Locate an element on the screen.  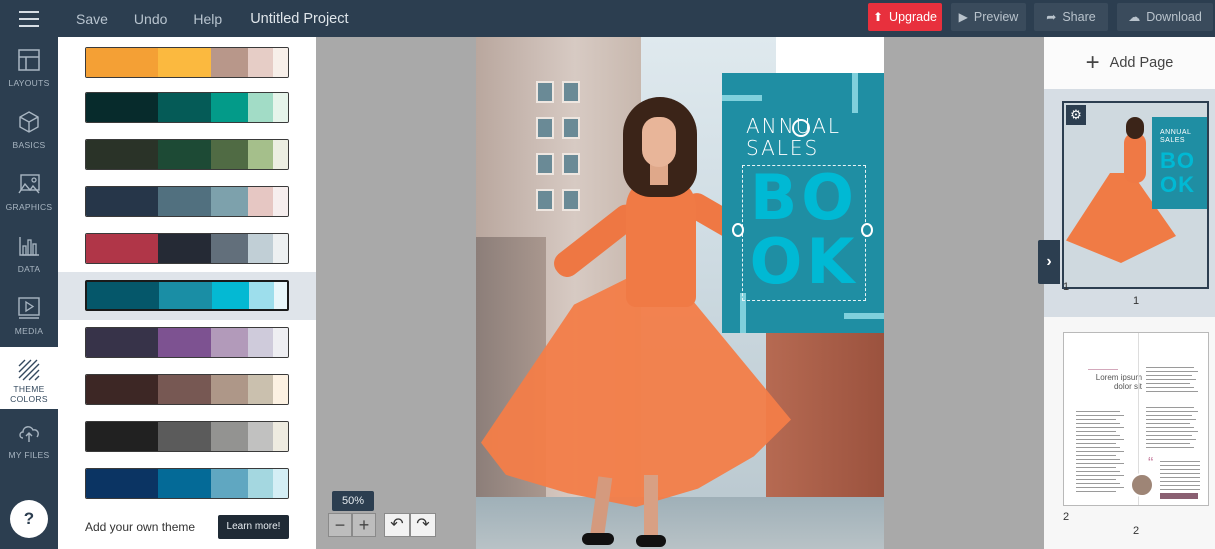
collapse-panel-chevron-icon: › is located at coordinates (1049, 262).